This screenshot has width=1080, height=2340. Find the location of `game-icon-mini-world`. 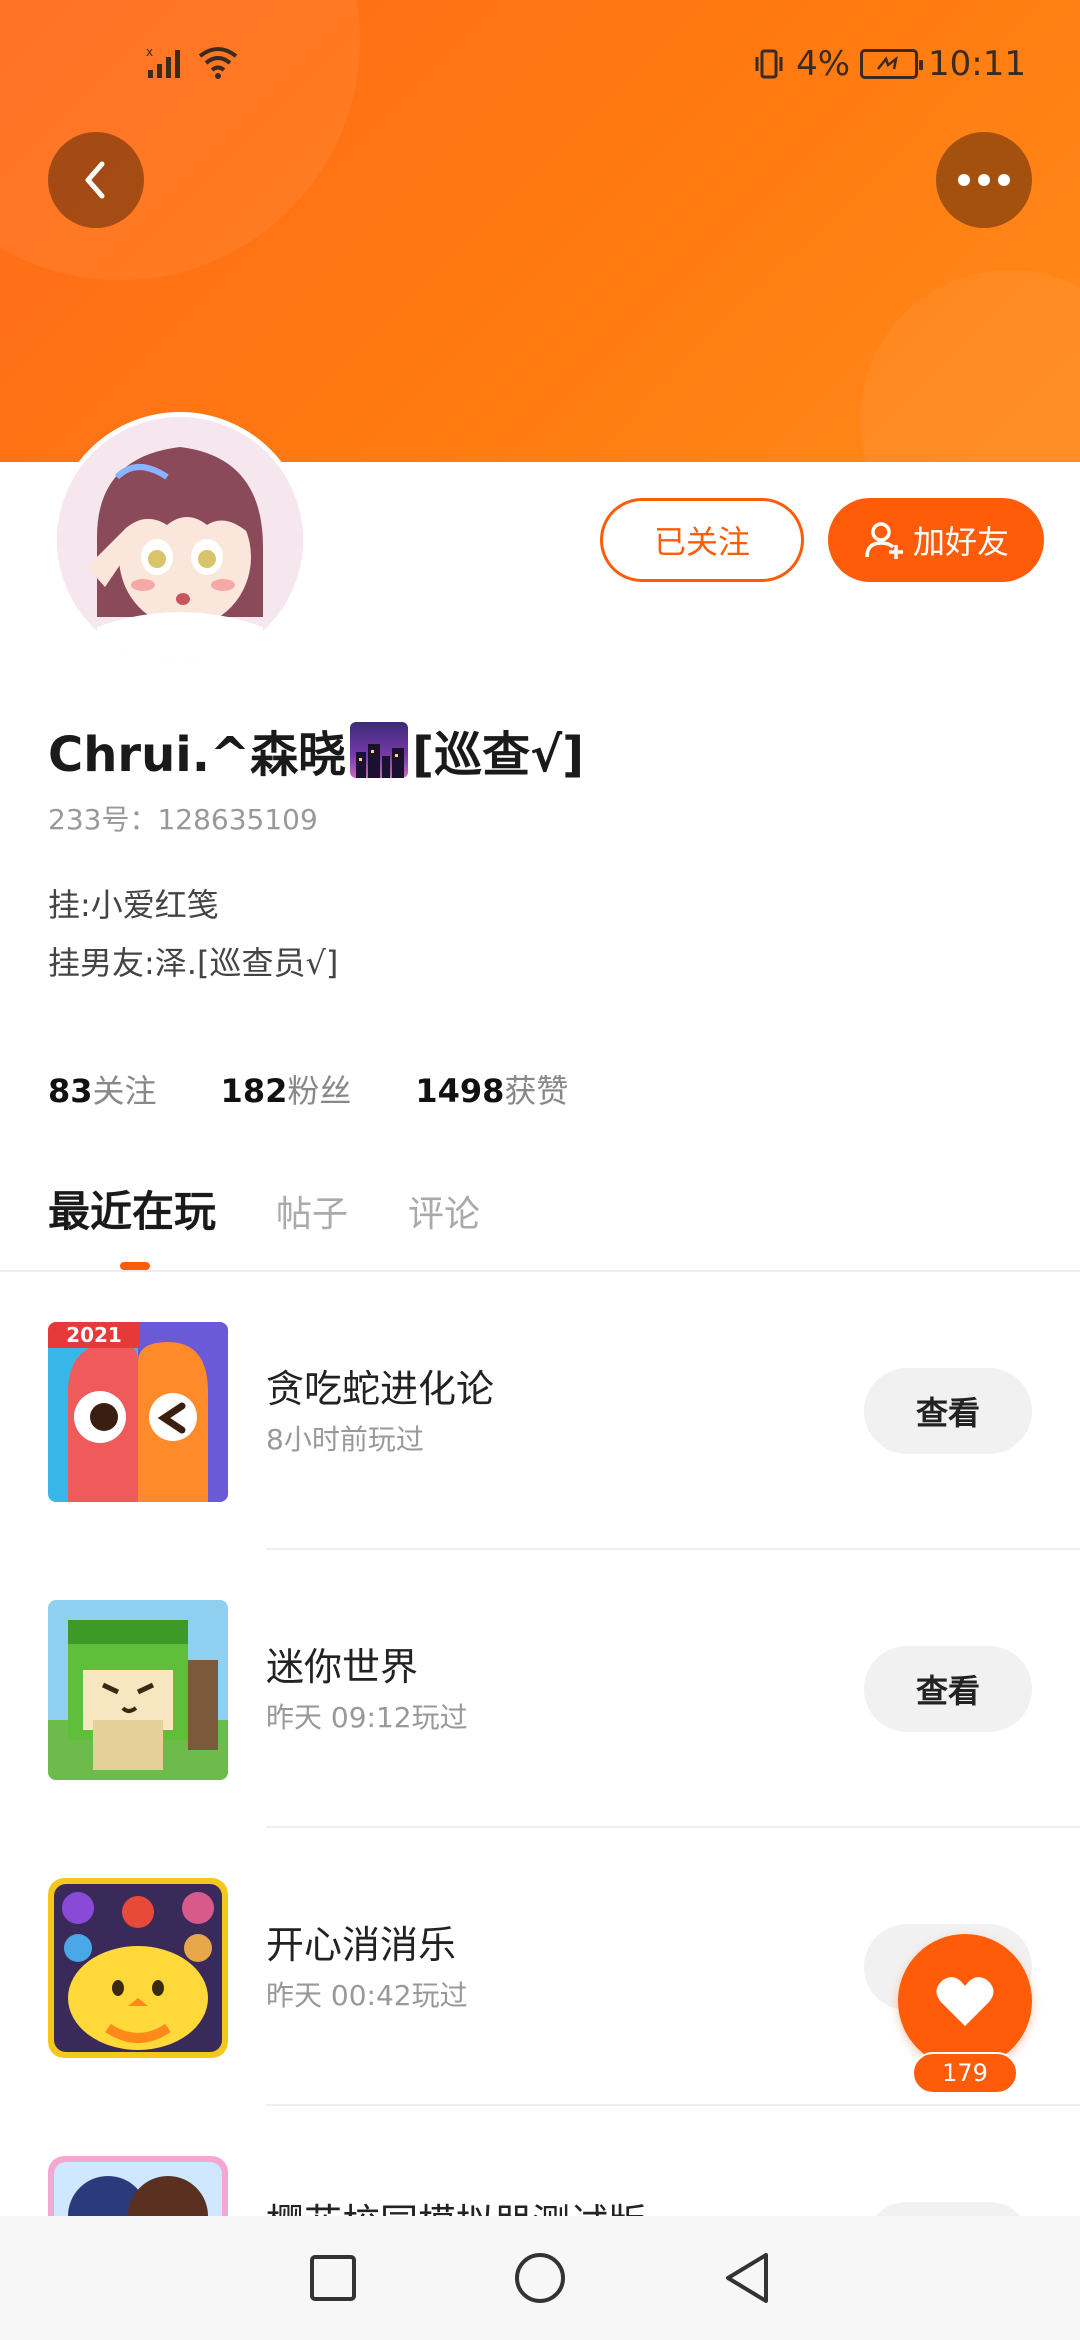

game-icon-mini-world is located at coordinates (138, 1690).